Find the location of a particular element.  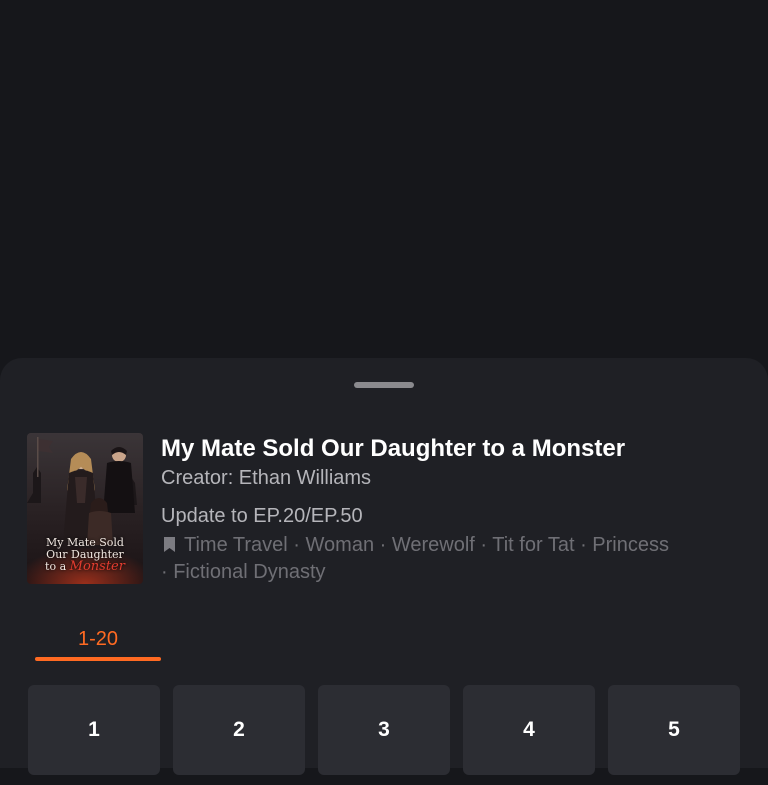

cover-image: My Mate Sold Our Daughter to a Monster is located at coordinates (85, 508).